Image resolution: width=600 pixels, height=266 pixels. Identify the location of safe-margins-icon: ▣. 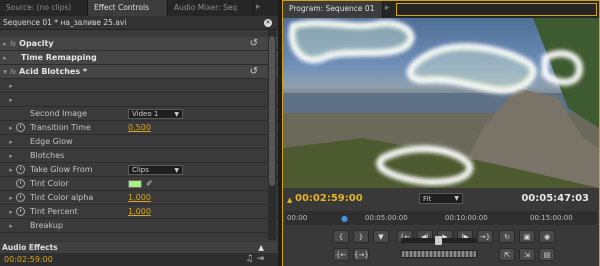
(527, 236).